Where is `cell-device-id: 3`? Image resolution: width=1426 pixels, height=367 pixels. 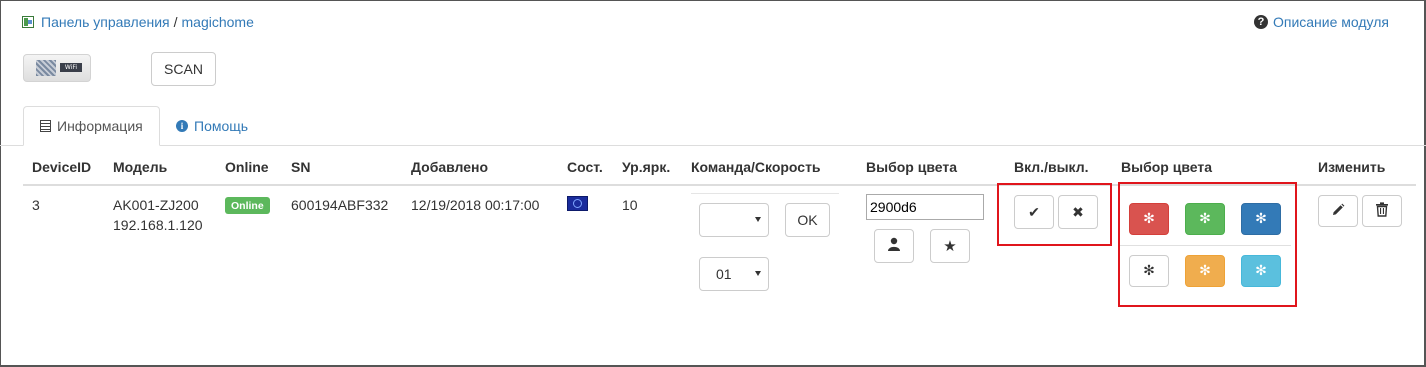
cell-device-id: 3 is located at coordinates (36, 205).